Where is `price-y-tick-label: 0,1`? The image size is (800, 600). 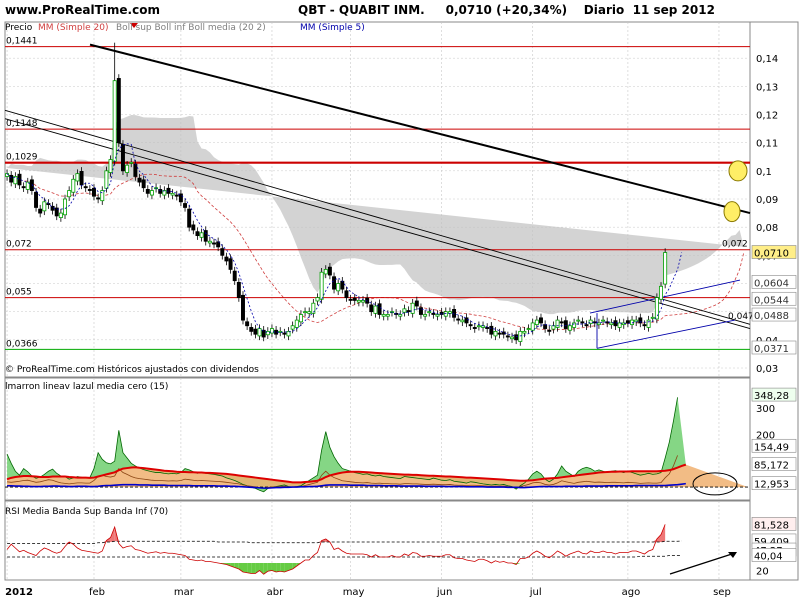 price-y-tick-label: 0,1 is located at coordinates (764, 172).